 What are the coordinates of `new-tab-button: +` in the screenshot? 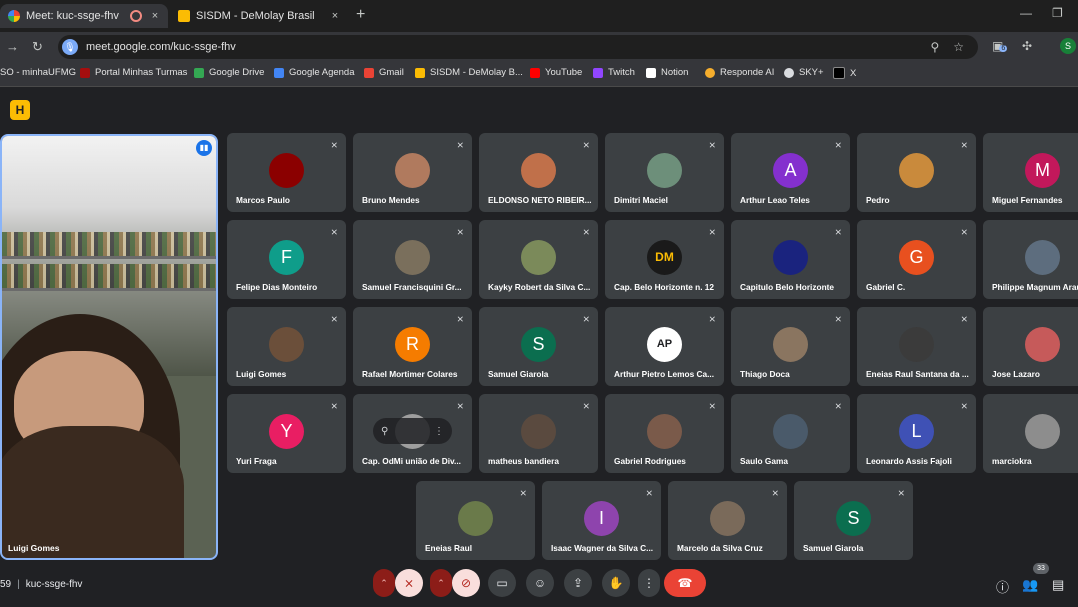 It's located at (360, 15).